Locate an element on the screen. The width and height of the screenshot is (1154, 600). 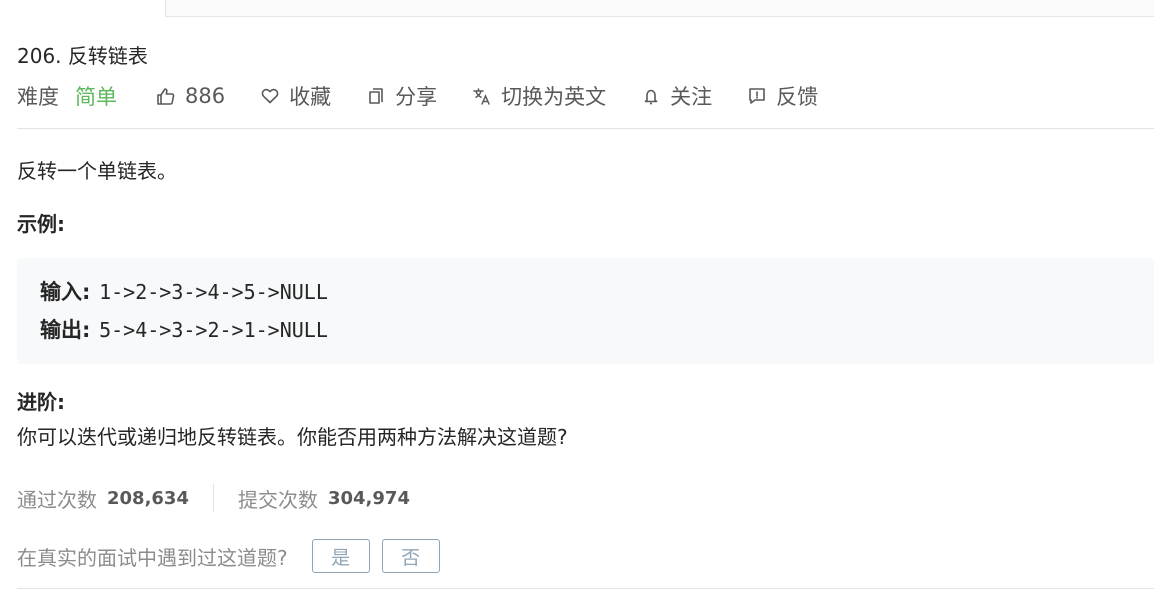
example-output-line: 输出: 5->4->3->2->1->NULL is located at coordinates (184, 329).